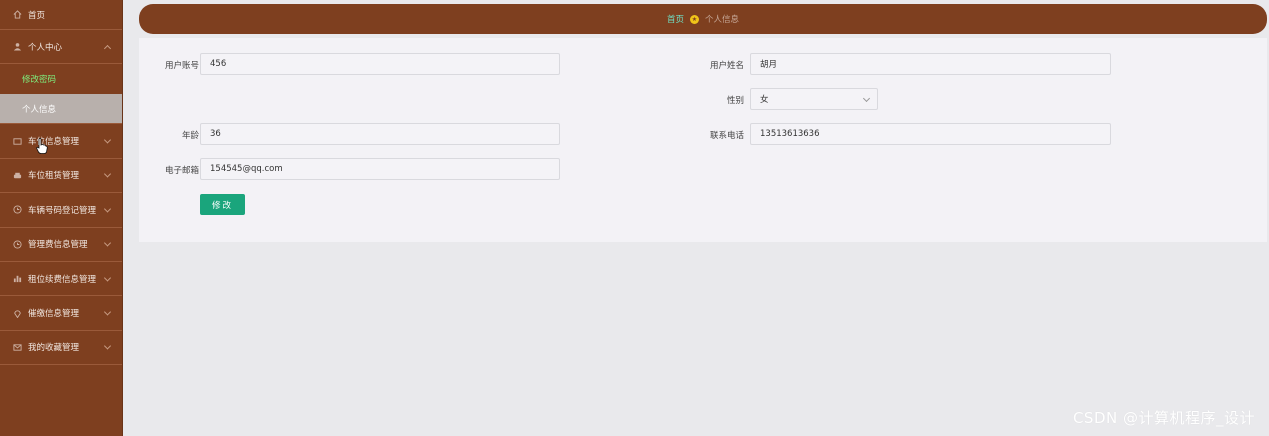 Image resolution: width=1269 pixels, height=436 pixels. What do you see at coordinates (61, 141) in the screenshot?
I see `sidebar-item-parking-info: 车位信息管理` at bounding box center [61, 141].